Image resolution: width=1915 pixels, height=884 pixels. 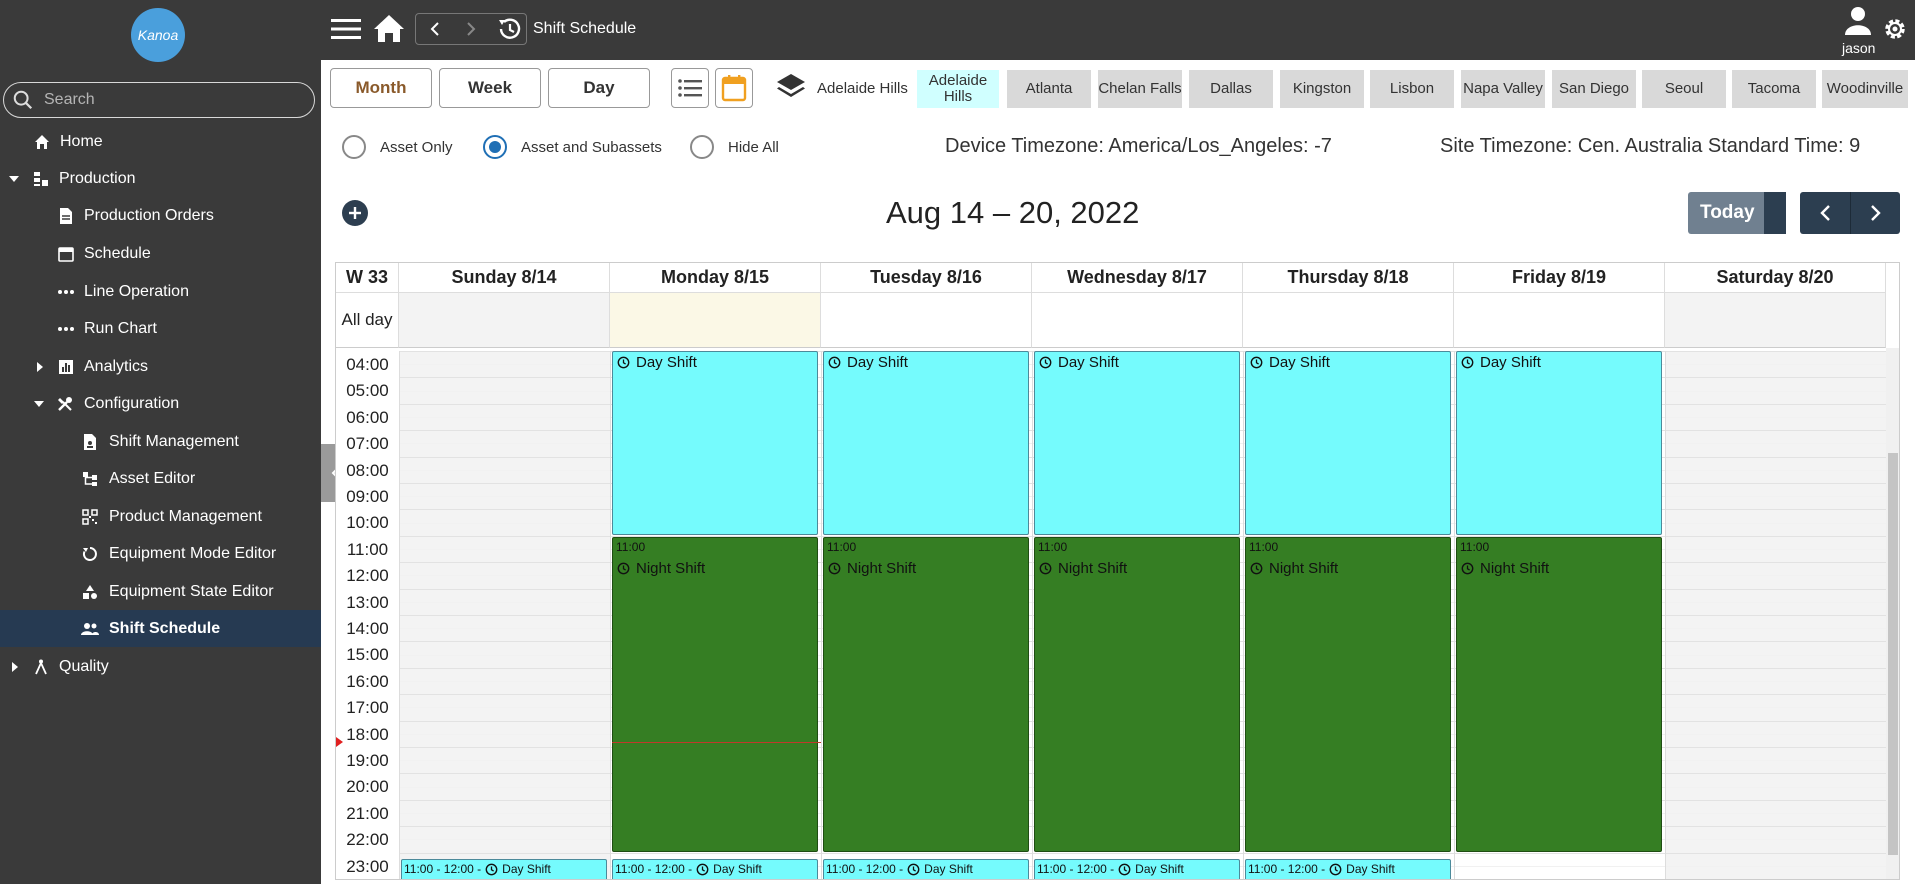 What do you see at coordinates (1865, 89) in the screenshot?
I see `site-tab-woodinville: Woodinville` at bounding box center [1865, 89].